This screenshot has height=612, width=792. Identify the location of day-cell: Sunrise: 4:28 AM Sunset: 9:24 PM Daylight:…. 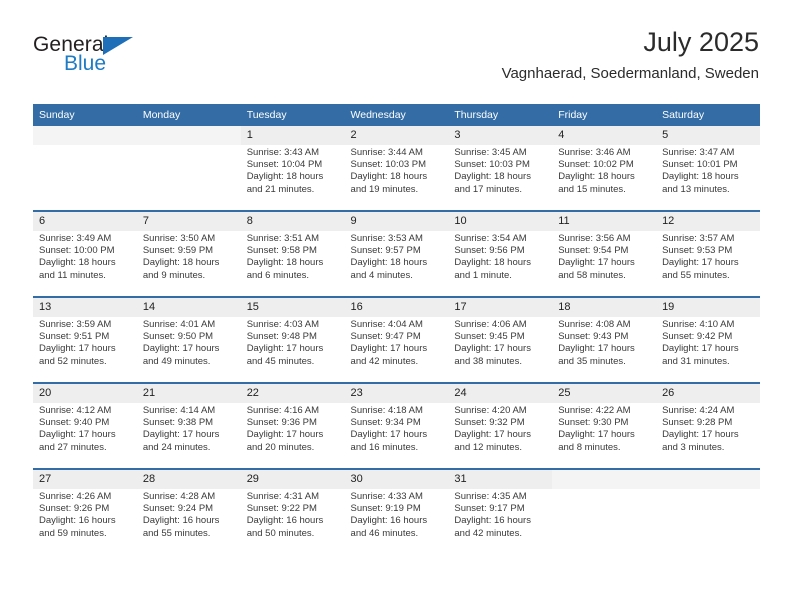
(188, 521).